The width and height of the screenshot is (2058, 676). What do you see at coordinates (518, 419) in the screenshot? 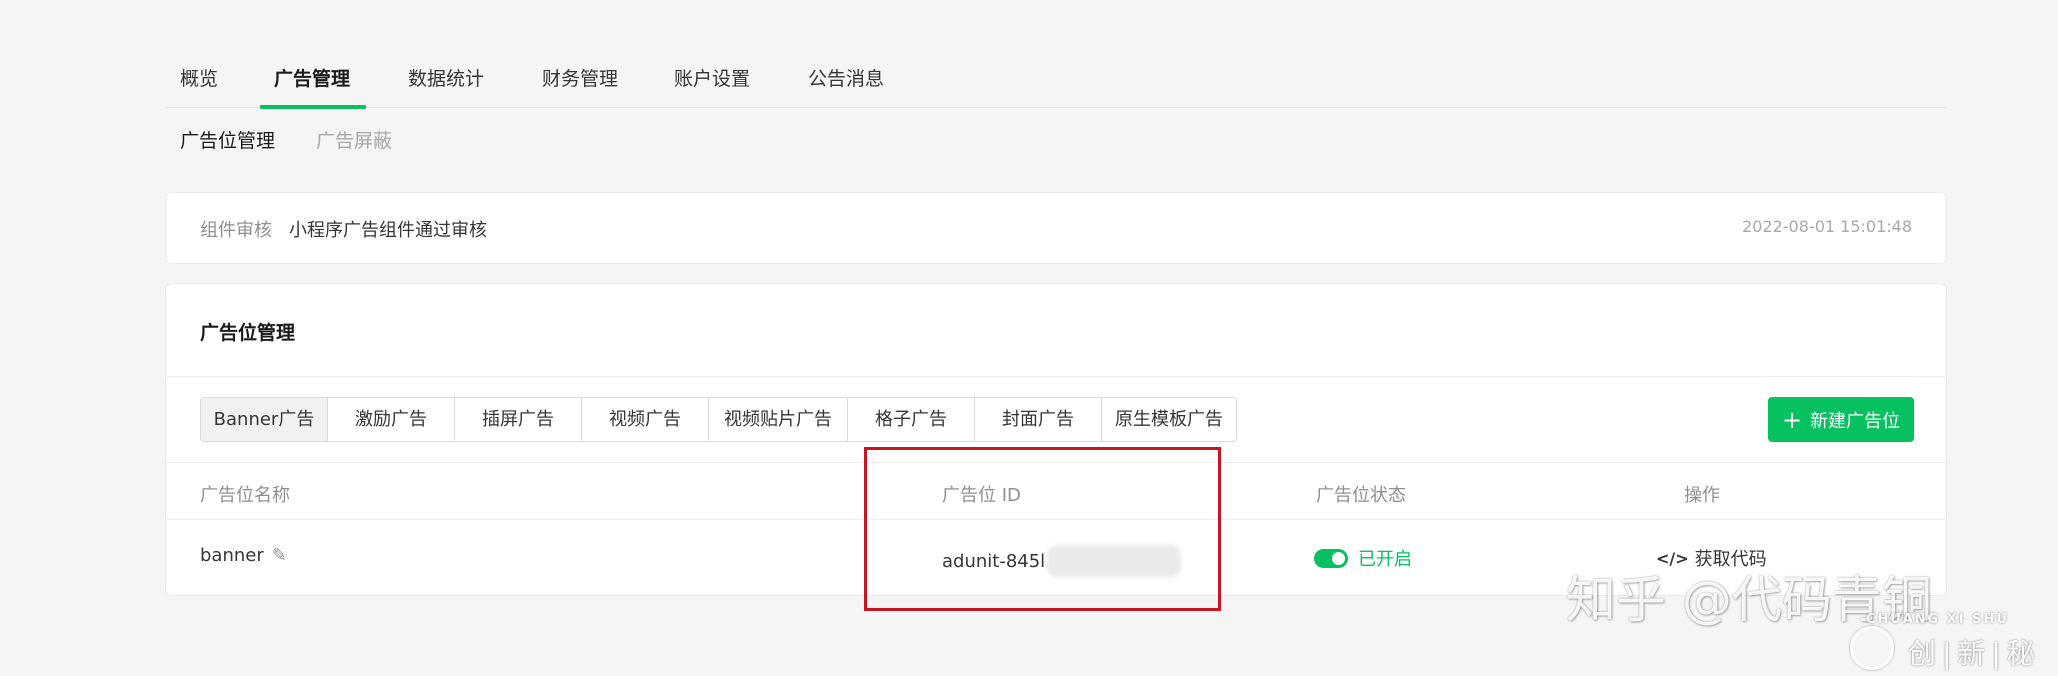
I see `ad-type-interstitial: 插屏广告` at bounding box center [518, 419].